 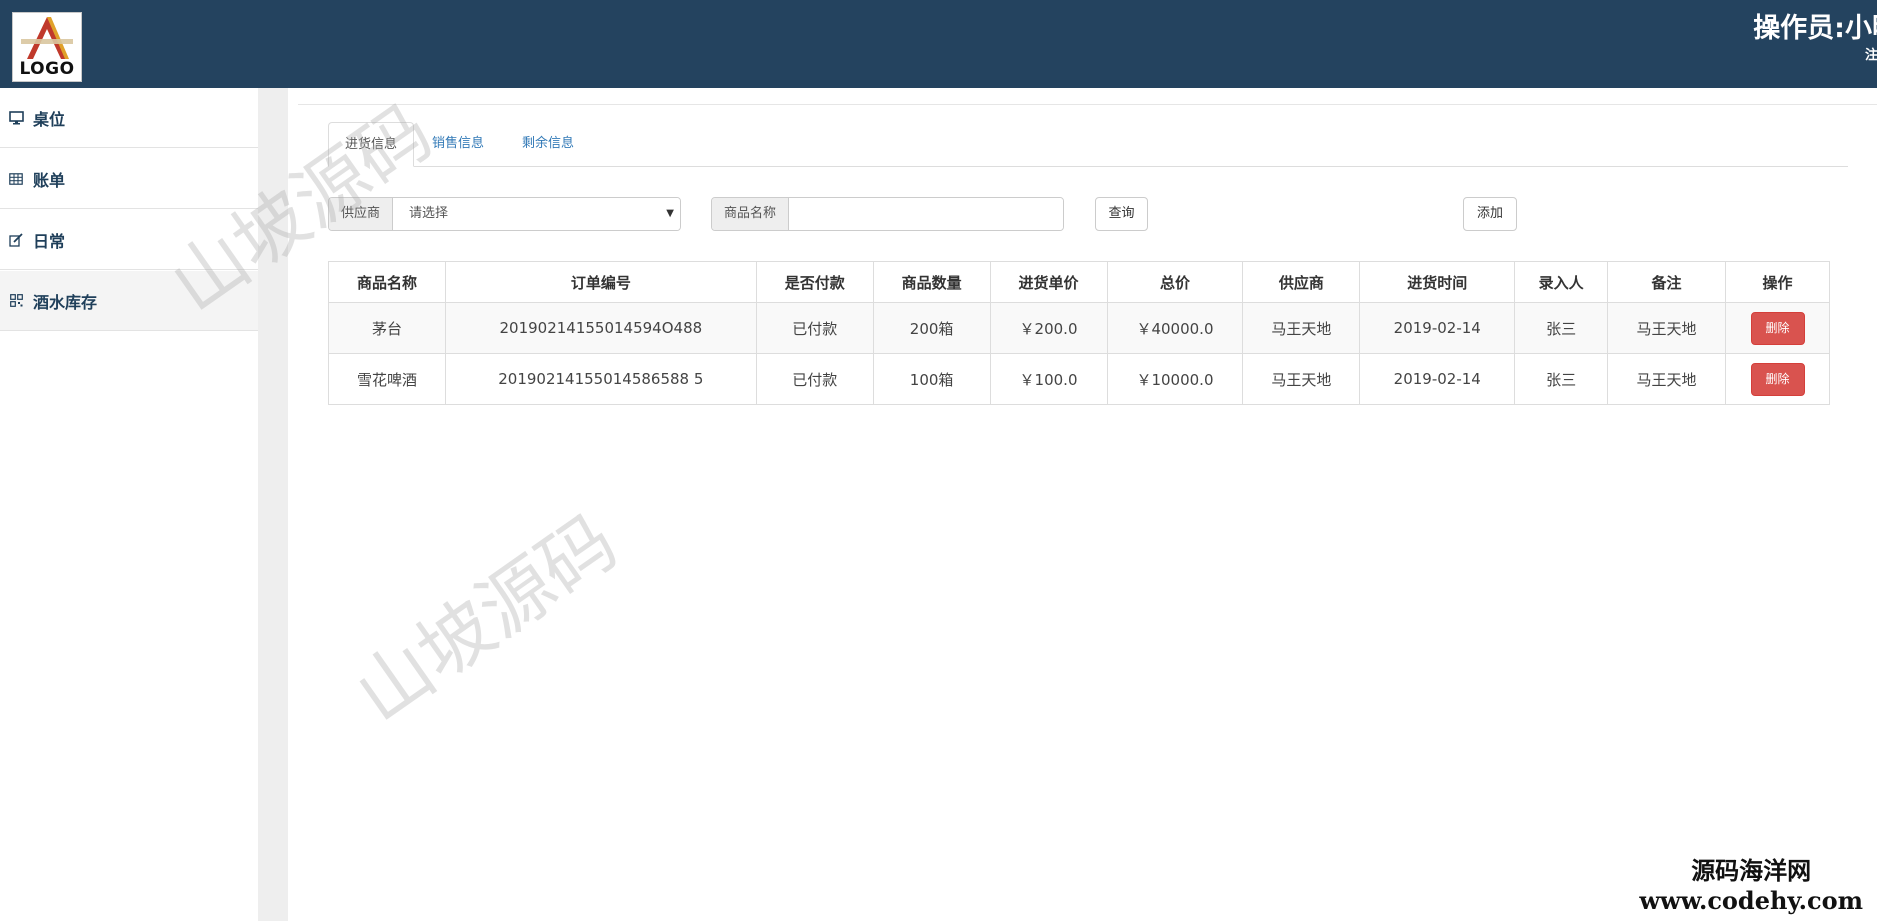 I want to click on operator-name: 操作员:小明, so click(x=1815, y=28).